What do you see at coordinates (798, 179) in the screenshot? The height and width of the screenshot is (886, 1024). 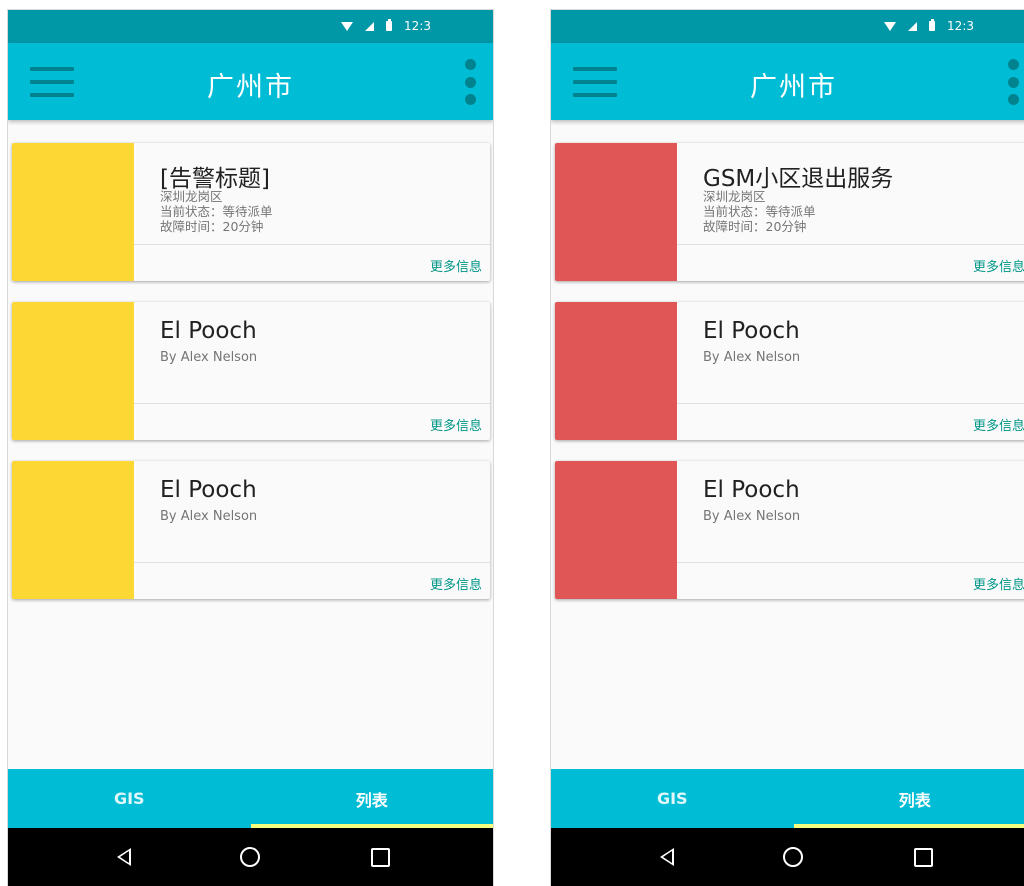 I see `card-title: GSM小区退出服务` at bounding box center [798, 179].